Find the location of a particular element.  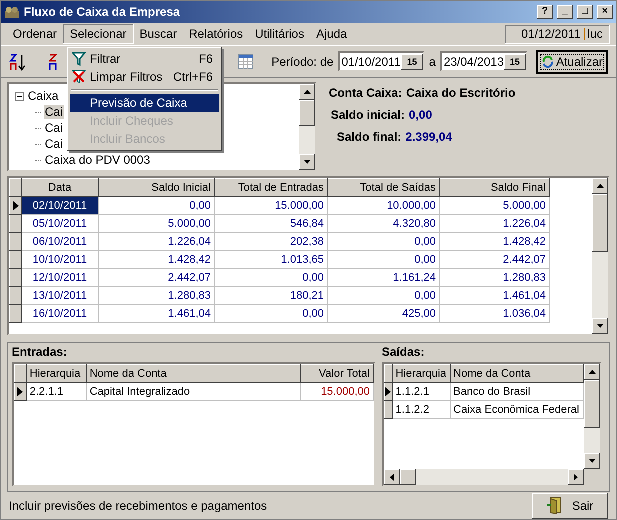

sort-descending-icon is located at coordinates (53, 61).